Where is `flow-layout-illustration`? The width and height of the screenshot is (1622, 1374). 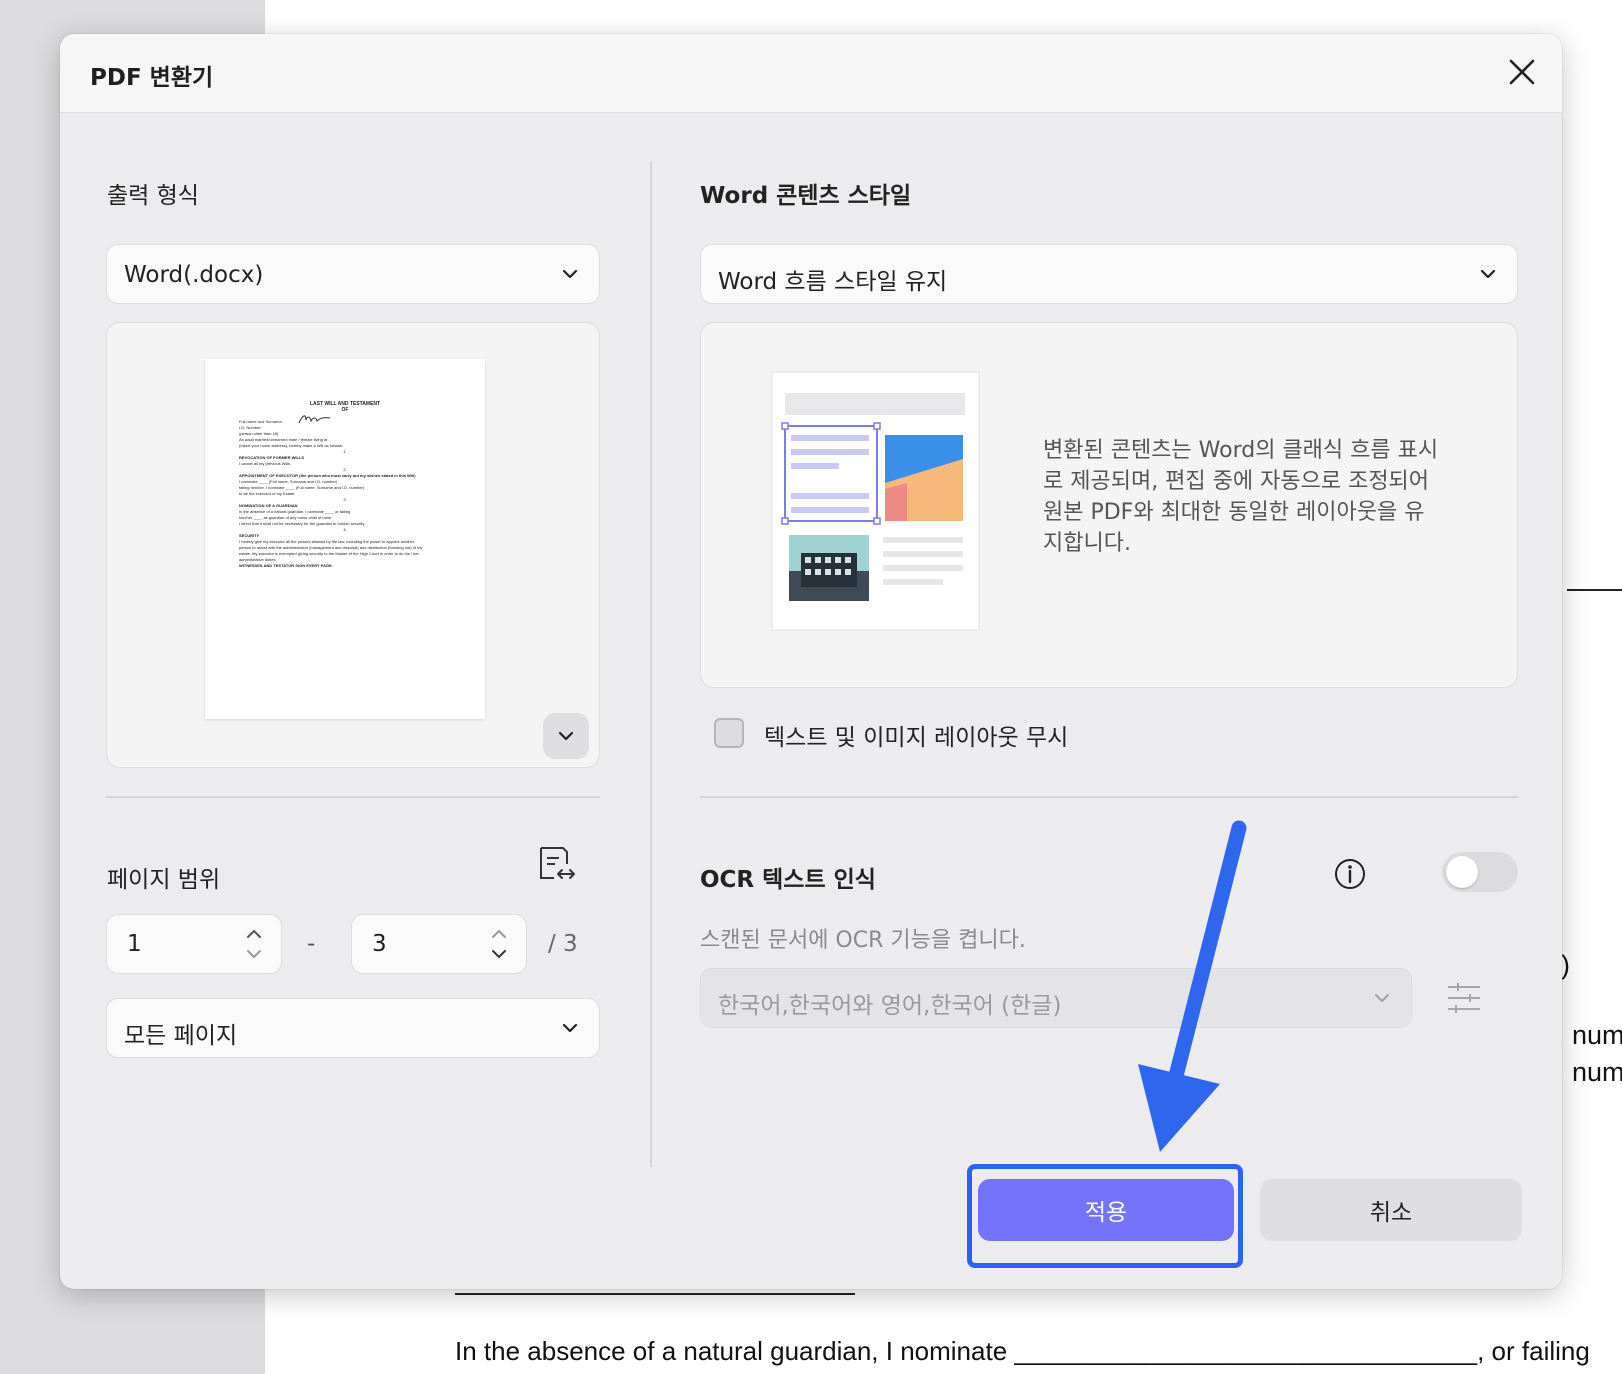 flow-layout-illustration is located at coordinates (875, 501).